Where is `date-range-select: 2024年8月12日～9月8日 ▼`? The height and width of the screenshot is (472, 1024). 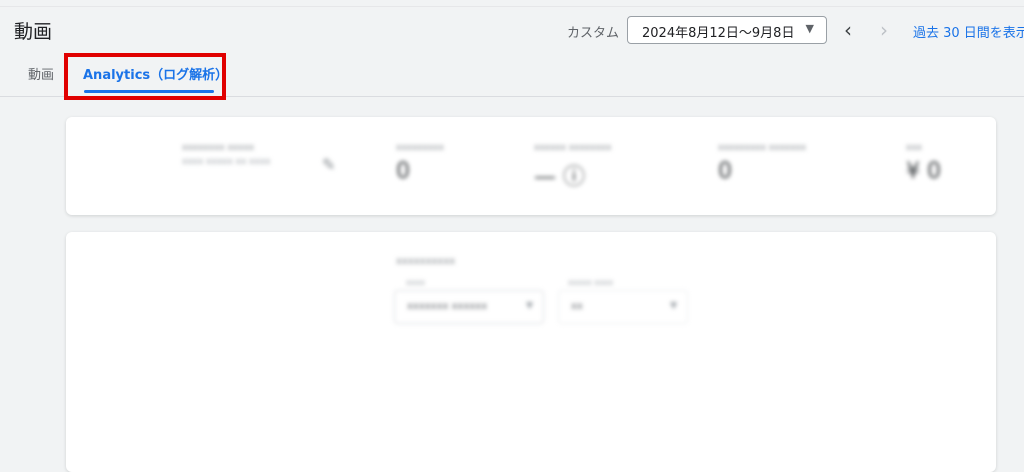 date-range-select: 2024年8月12日～9月8日 ▼ is located at coordinates (727, 30).